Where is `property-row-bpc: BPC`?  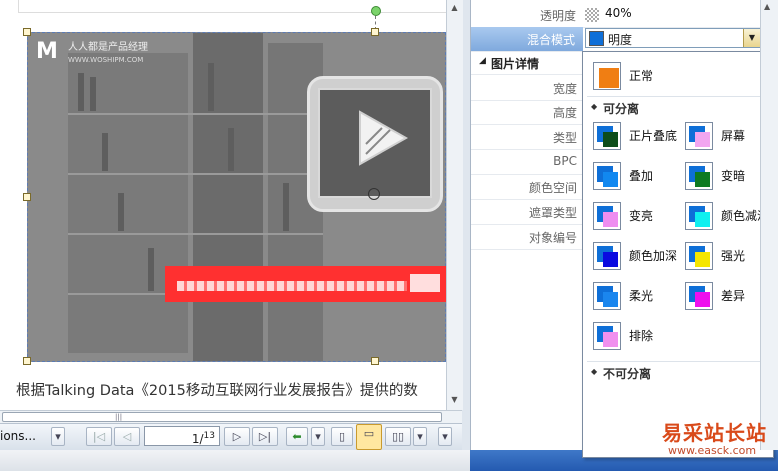
property-row-bpc: BPC is located at coordinates (527, 162).